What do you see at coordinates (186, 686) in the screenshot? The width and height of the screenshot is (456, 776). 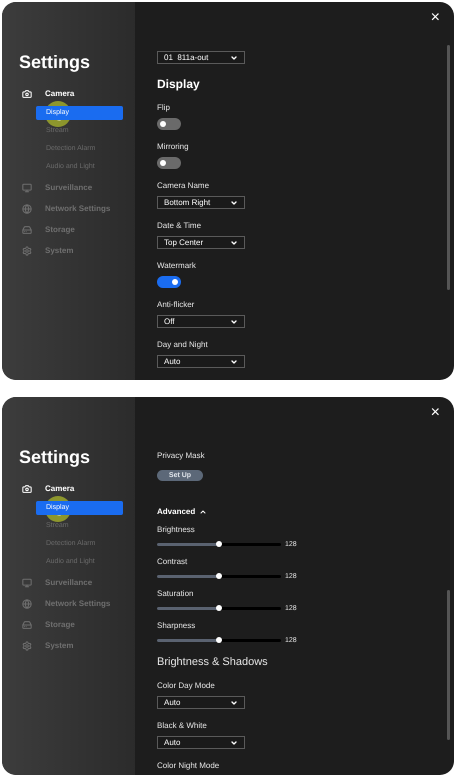 I see `field-label: Color Day Mode` at bounding box center [186, 686].